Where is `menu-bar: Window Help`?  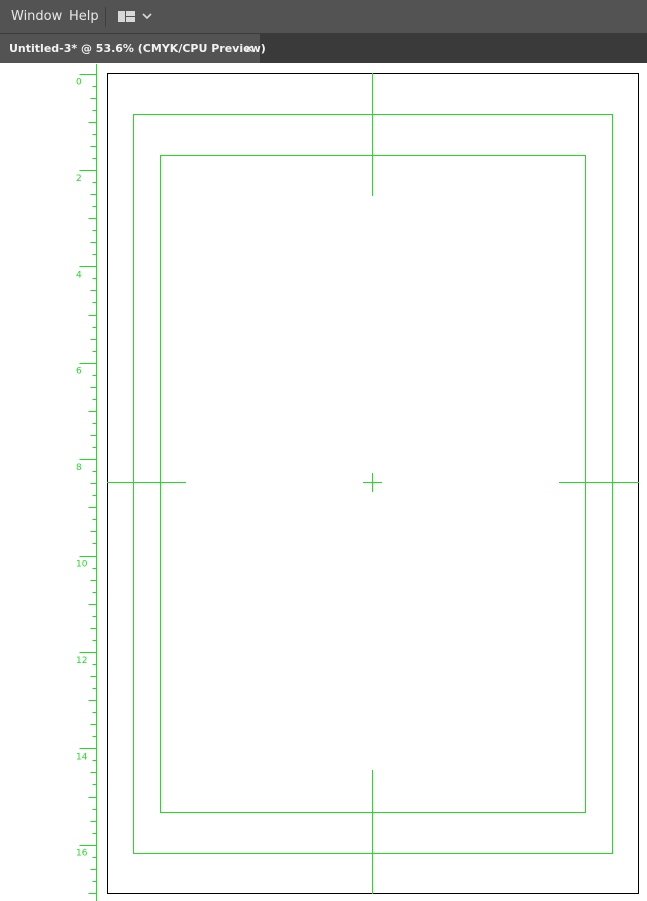
menu-bar: Window Help is located at coordinates (323, 17).